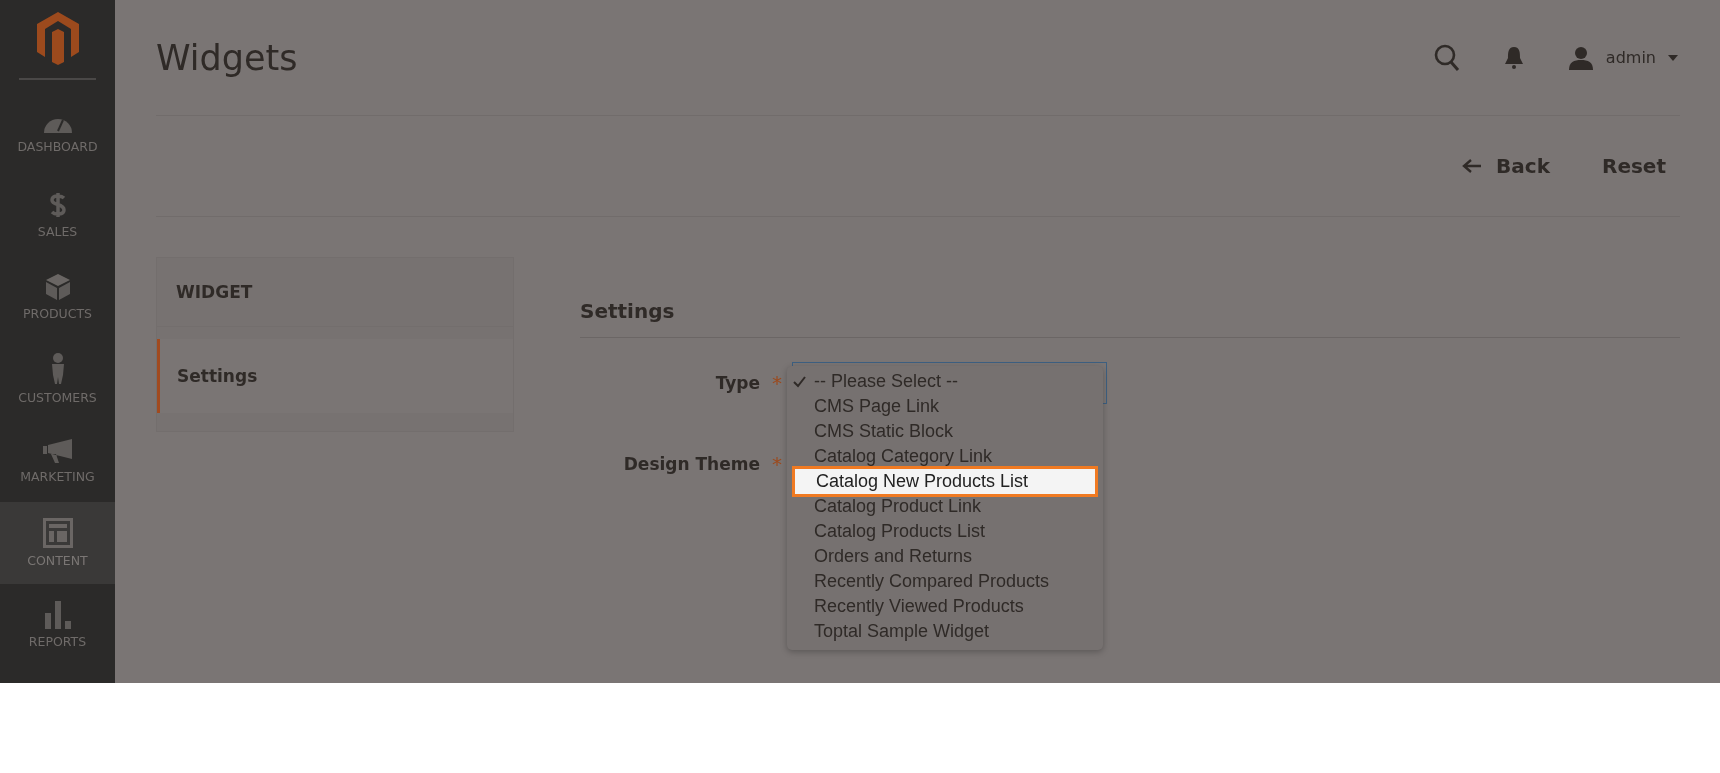 The image size is (1720, 773). Describe the element at coordinates (227, 57) in the screenshot. I see `page-title: Widgets` at that location.